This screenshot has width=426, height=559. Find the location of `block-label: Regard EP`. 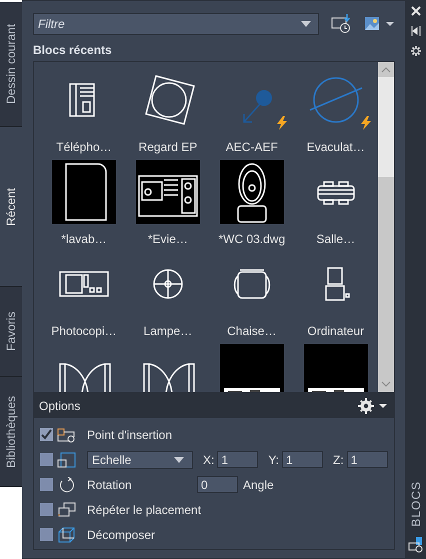

block-label: Regard EP is located at coordinates (168, 147).